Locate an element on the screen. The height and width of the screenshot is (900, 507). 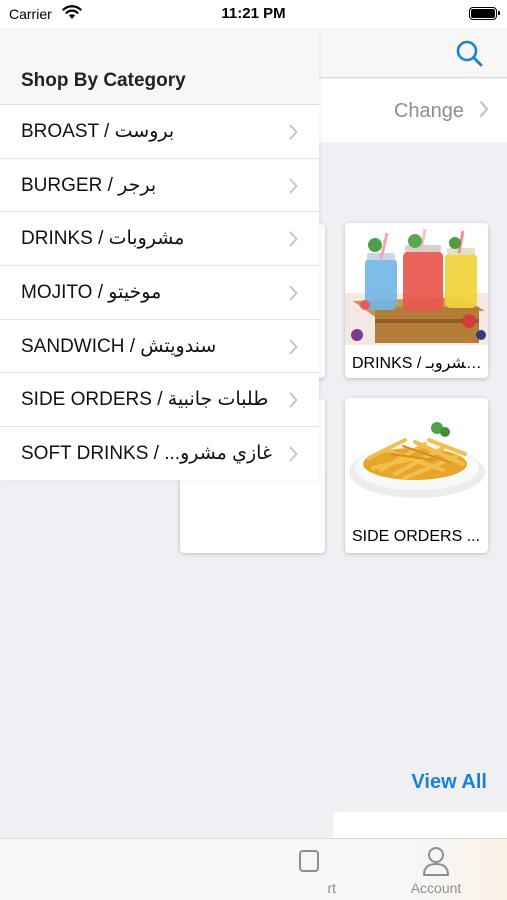
tab-cart-label: rt is located at coordinates (331, 888).